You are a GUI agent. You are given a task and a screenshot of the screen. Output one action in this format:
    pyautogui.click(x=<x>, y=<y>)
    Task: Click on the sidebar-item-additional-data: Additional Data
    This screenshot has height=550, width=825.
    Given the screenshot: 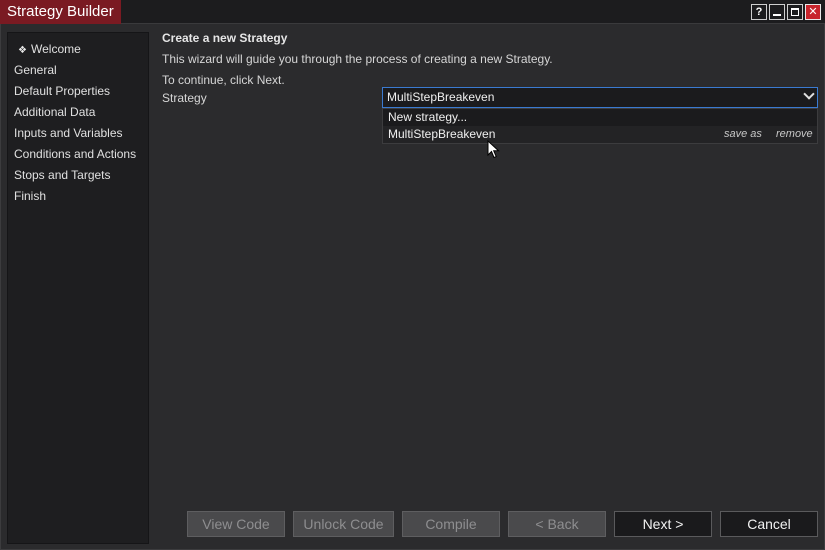 What is the action you would take?
    pyautogui.click(x=78, y=112)
    